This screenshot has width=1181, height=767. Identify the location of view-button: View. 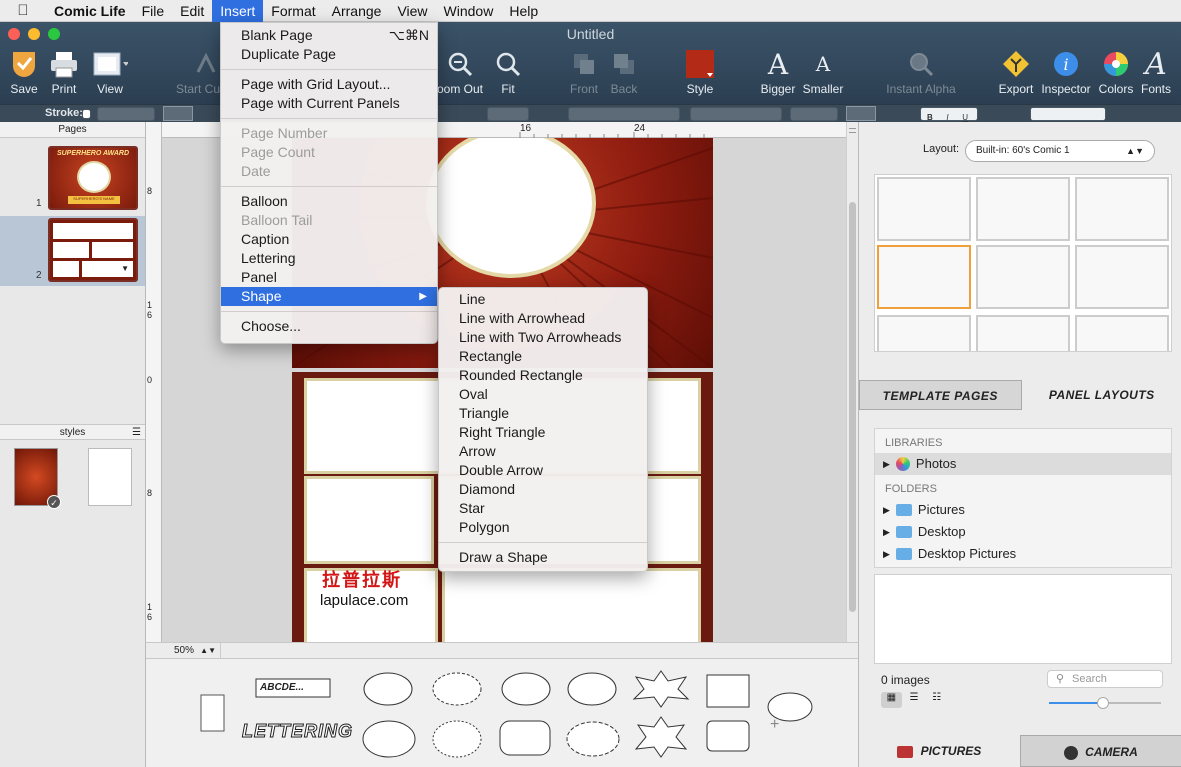
(110, 71).